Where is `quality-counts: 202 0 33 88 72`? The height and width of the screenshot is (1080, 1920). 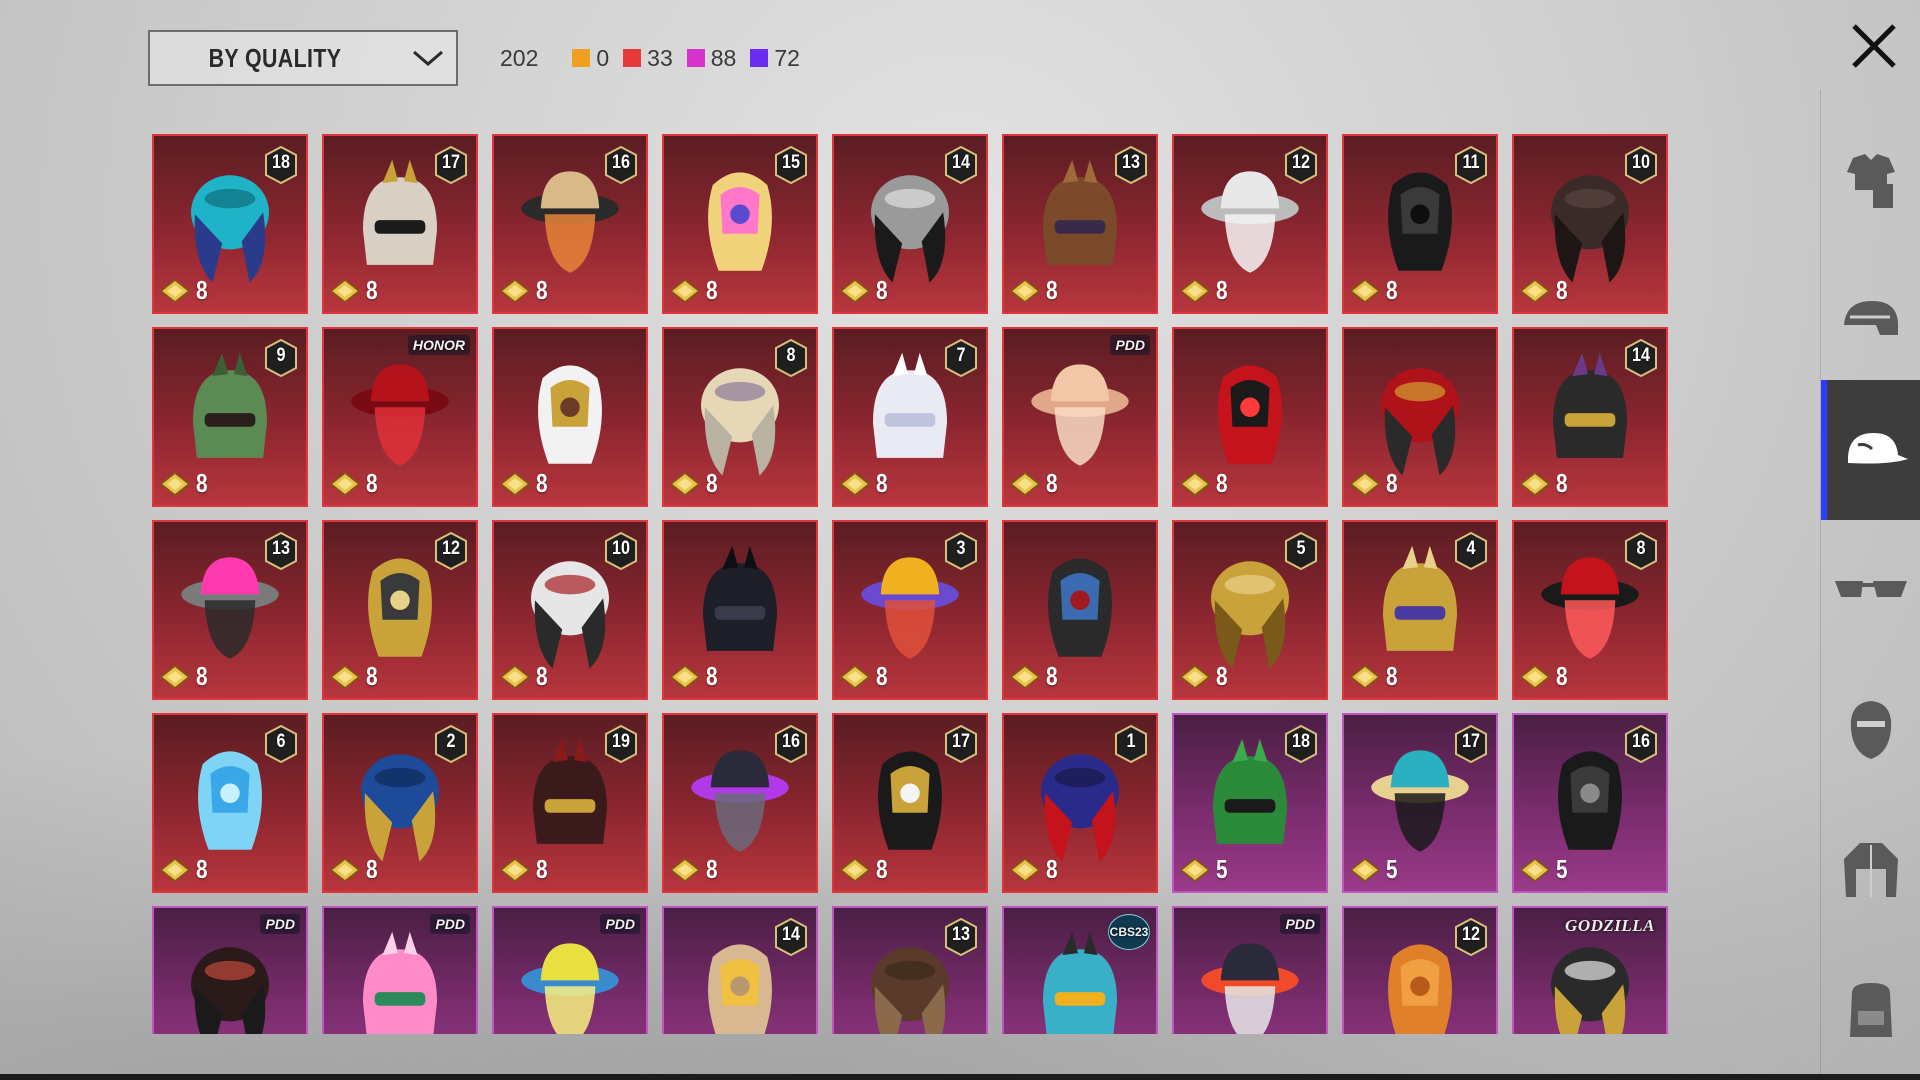 quality-counts: 202 0 33 88 72 is located at coordinates (657, 58).